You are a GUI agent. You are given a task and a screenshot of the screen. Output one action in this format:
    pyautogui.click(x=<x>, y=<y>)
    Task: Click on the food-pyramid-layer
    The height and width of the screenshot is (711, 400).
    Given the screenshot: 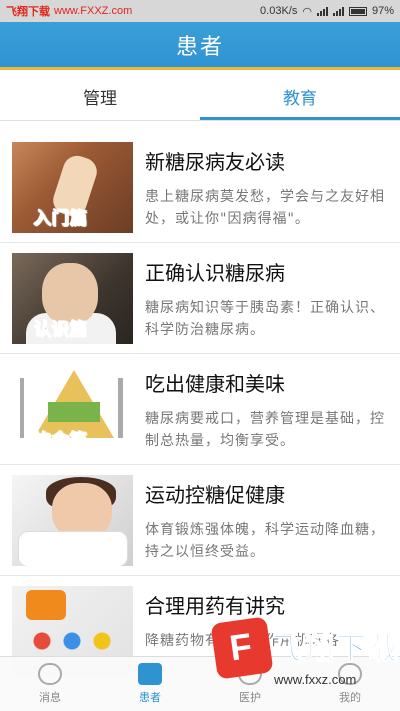 What is the action you would take?
    pyautogui.click(x=74, y=412)
    